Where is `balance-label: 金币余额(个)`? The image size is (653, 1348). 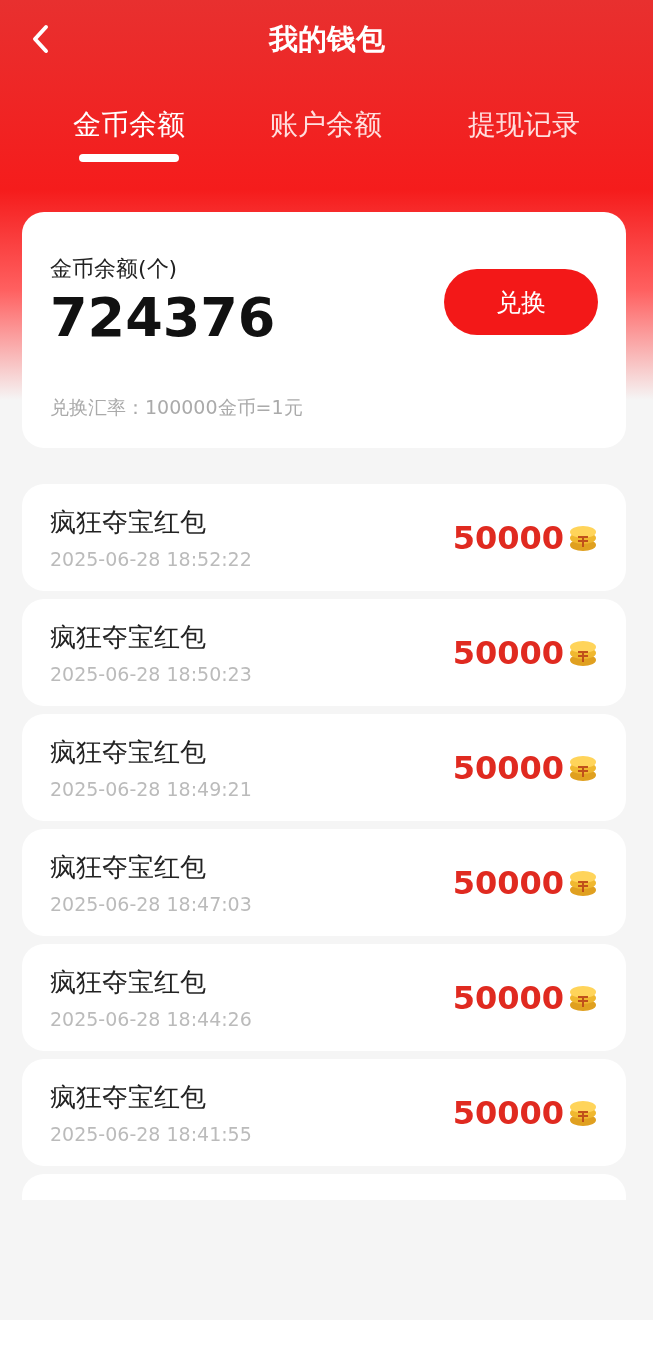 balance-label: 金币余额(个) is located at coordinates (114, 269).